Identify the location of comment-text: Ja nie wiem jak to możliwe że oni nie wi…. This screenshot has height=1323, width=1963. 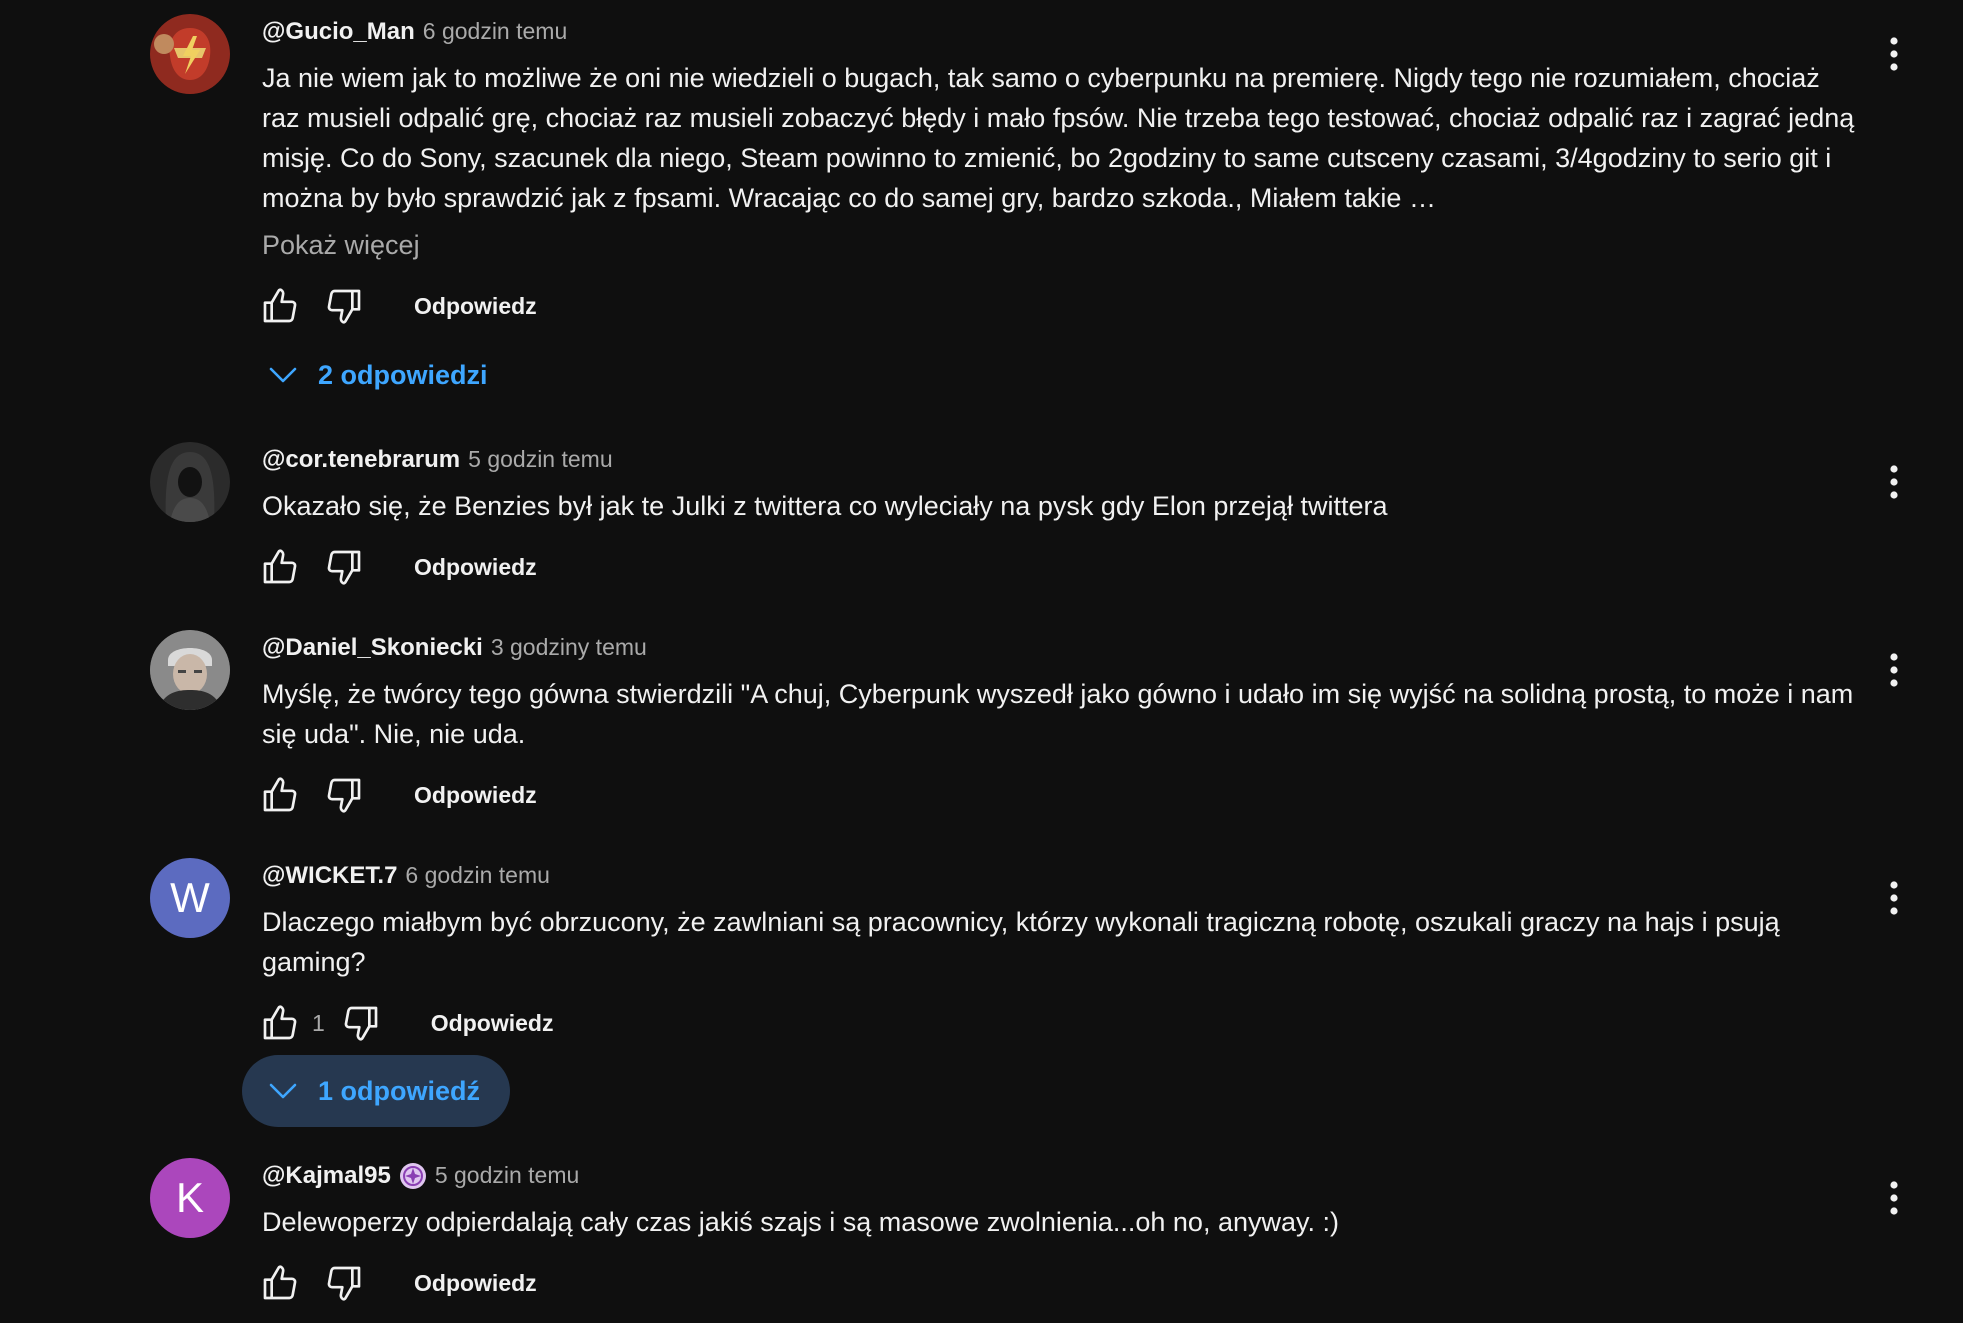
(1058, 138).